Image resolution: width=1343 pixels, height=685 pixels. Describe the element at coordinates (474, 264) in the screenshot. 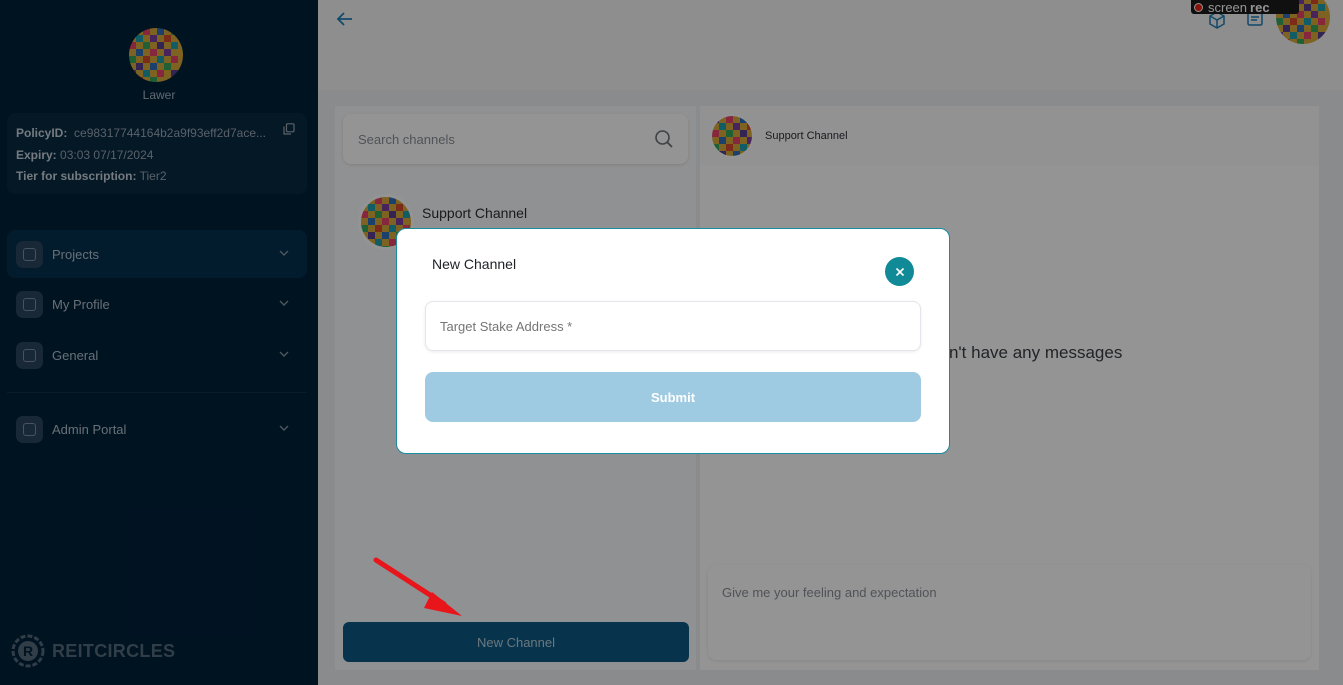

I see `modal-title: New Channel` at that location.